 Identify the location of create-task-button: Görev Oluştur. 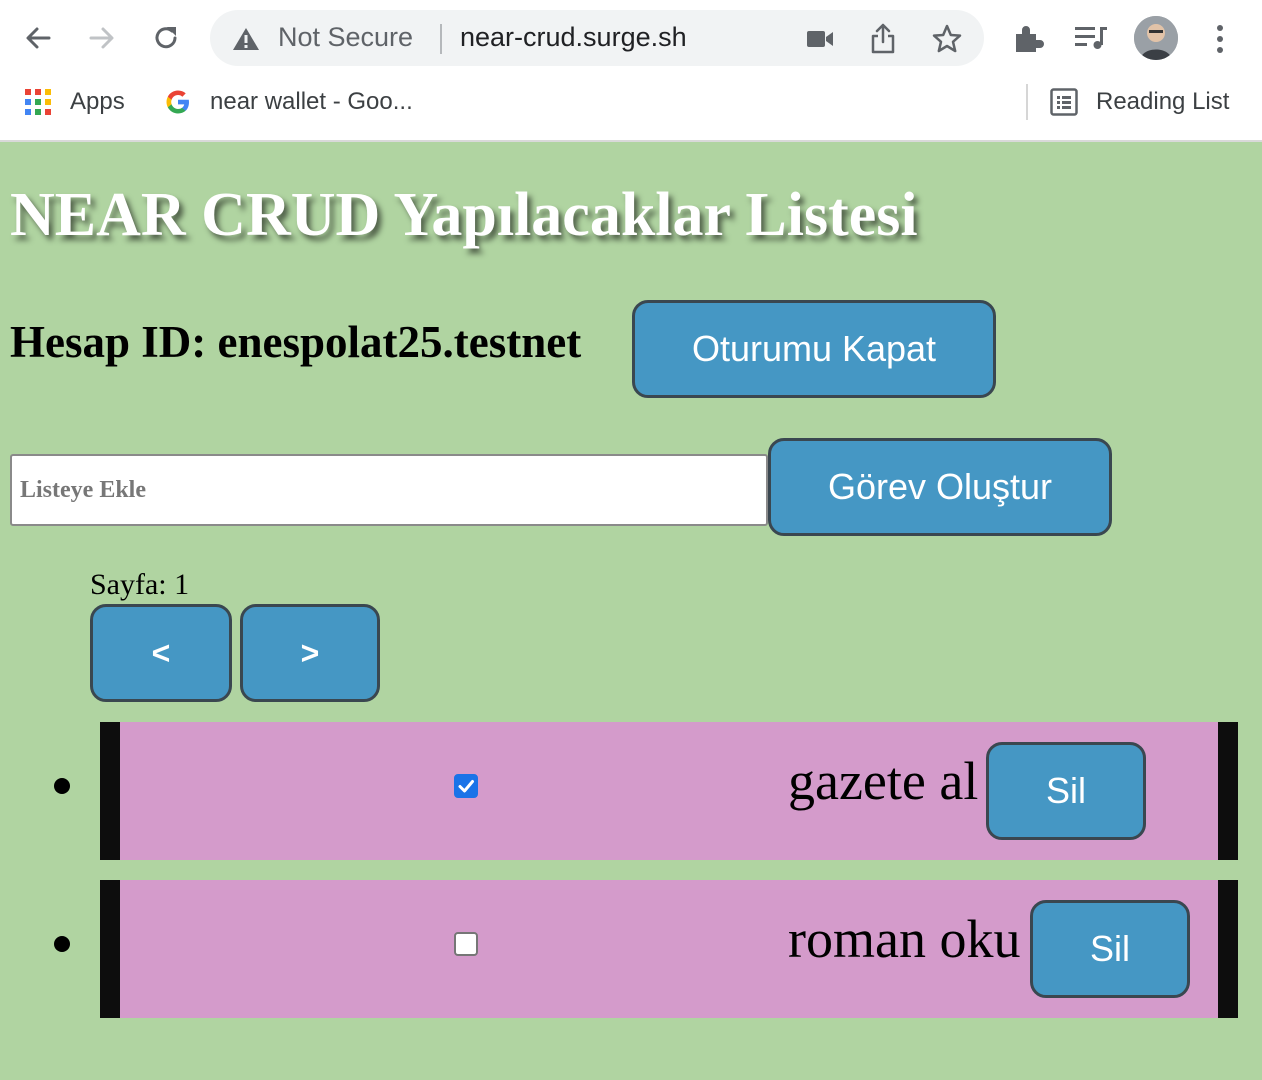
(940, 487).